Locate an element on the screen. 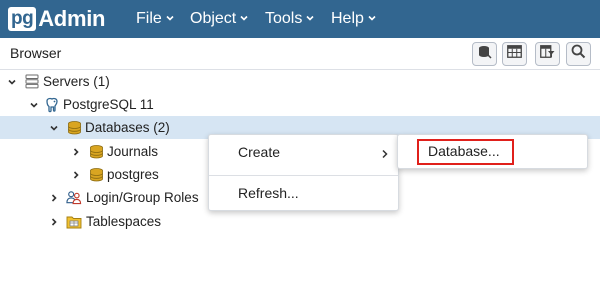 The image size is (600, 292). browser-panel-header: Browser is located at coordinates (300, 54).